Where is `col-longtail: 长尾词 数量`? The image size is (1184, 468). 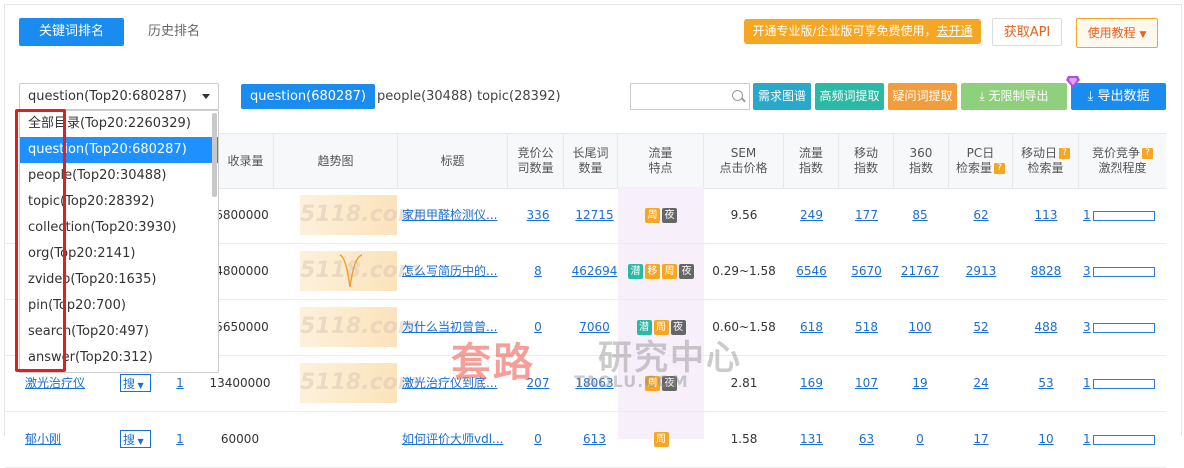
col-longtail: 长尾词 数量 is located at coordinates (591, 161).